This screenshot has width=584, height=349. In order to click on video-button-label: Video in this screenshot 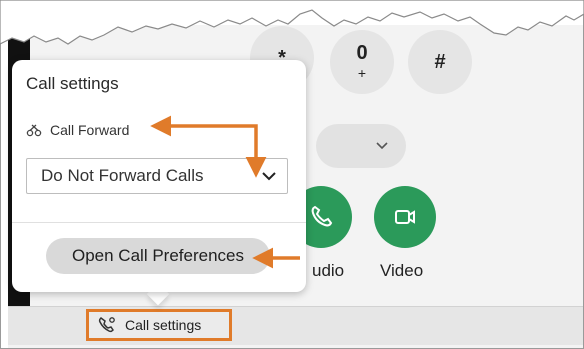, I will do `click(402, 270)`.